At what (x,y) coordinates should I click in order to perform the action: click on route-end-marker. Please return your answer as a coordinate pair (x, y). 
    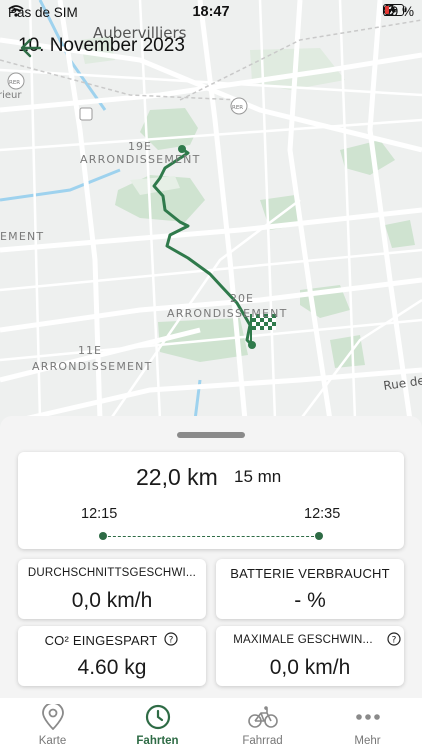
    Looking at the image, I should click on (252, 345).